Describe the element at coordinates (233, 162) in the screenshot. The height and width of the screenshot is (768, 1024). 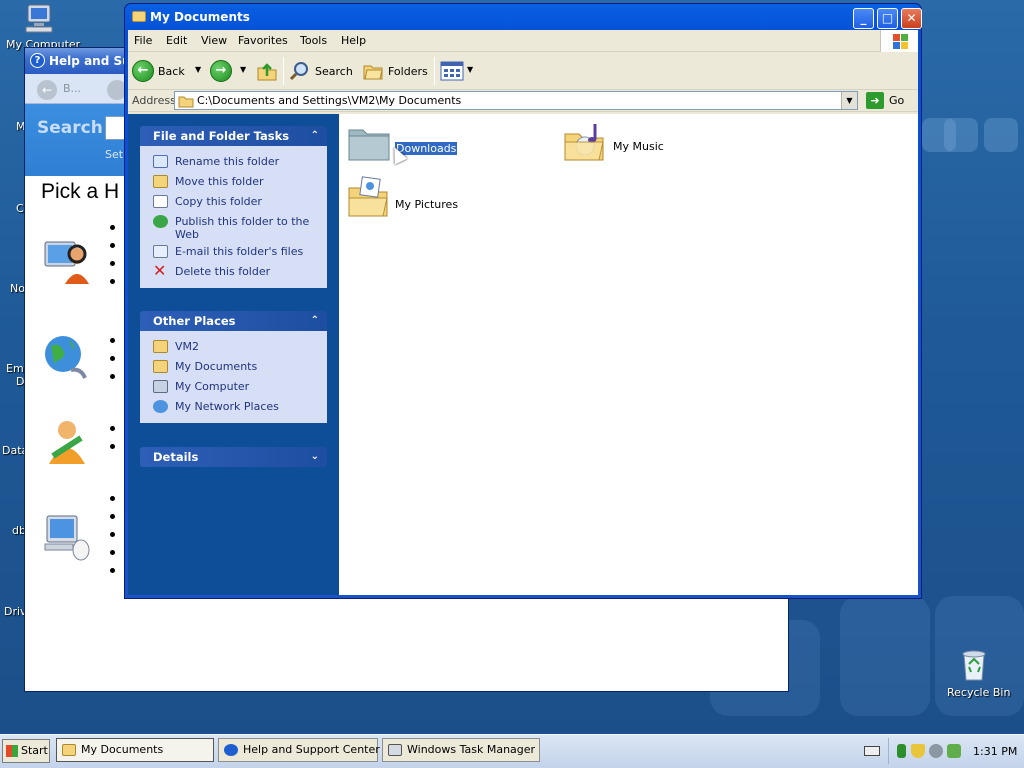
I see `task-rename-folder: Rename this folder` at that location.